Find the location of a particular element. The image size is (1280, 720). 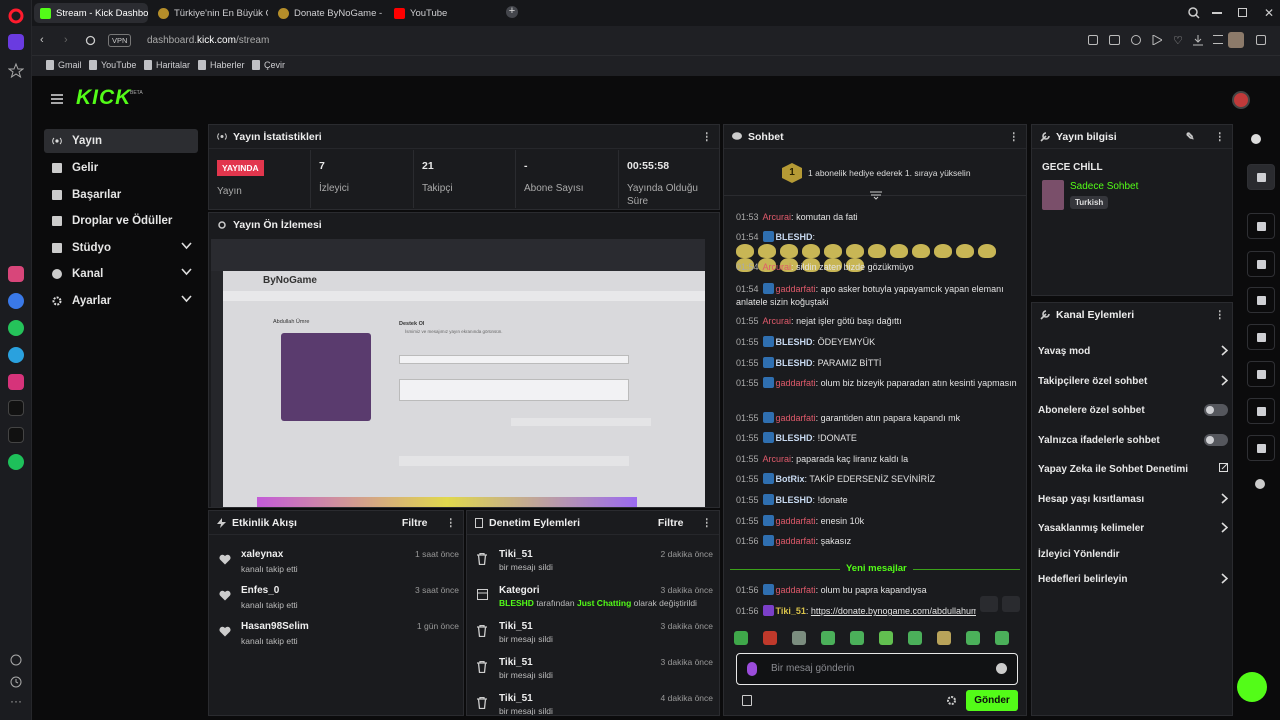

telegram-icon is located at coordinates (16, 355).